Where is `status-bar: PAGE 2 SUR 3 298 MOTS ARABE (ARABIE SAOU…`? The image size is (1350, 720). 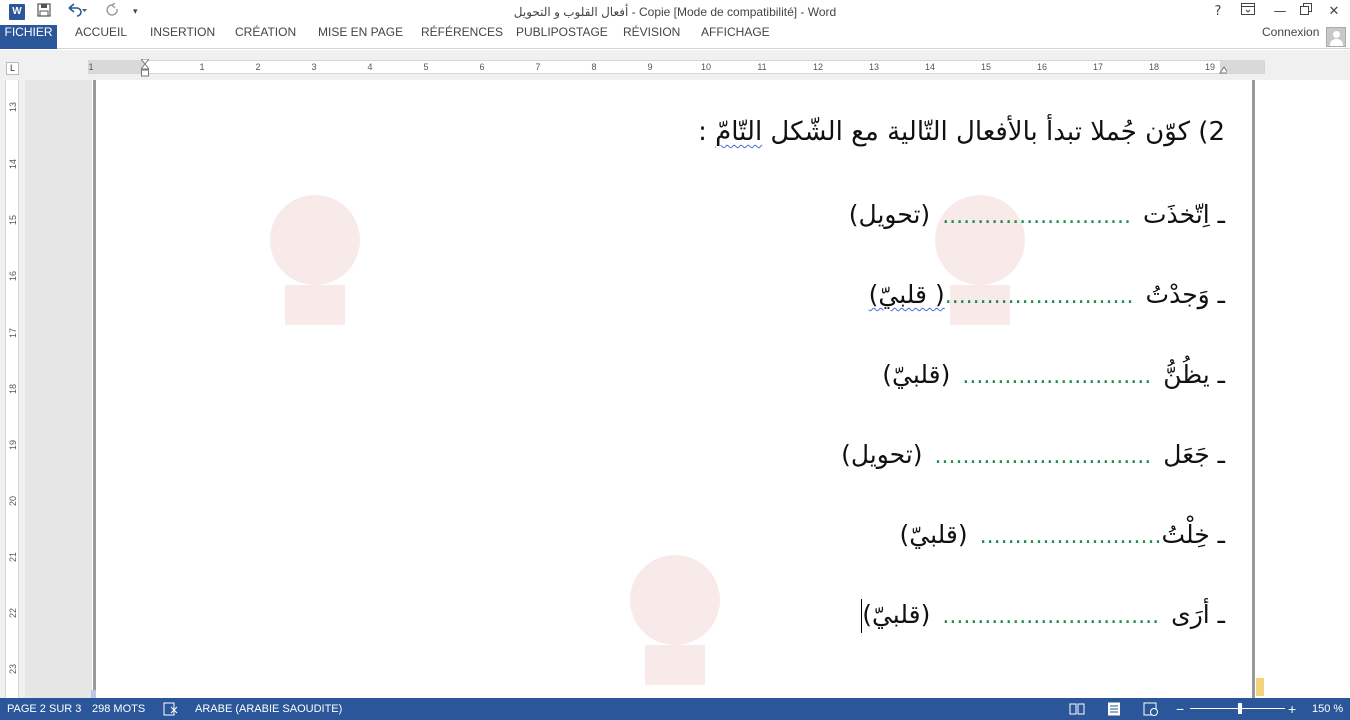 status-bar: PAGE 2 SUR 3 298 MOTS ARABE (ARABIE SAOU… is located at coordinates (675, 709).